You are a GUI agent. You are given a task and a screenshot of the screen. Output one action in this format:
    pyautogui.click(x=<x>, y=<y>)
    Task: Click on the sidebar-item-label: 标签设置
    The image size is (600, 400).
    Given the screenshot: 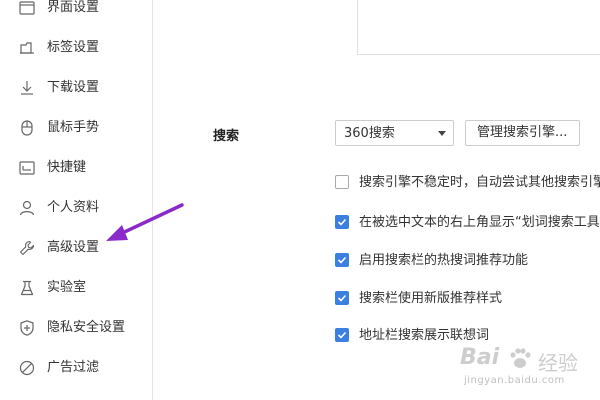 What is the action you would take?
    pyautogui.click(x=73, y=47)
    